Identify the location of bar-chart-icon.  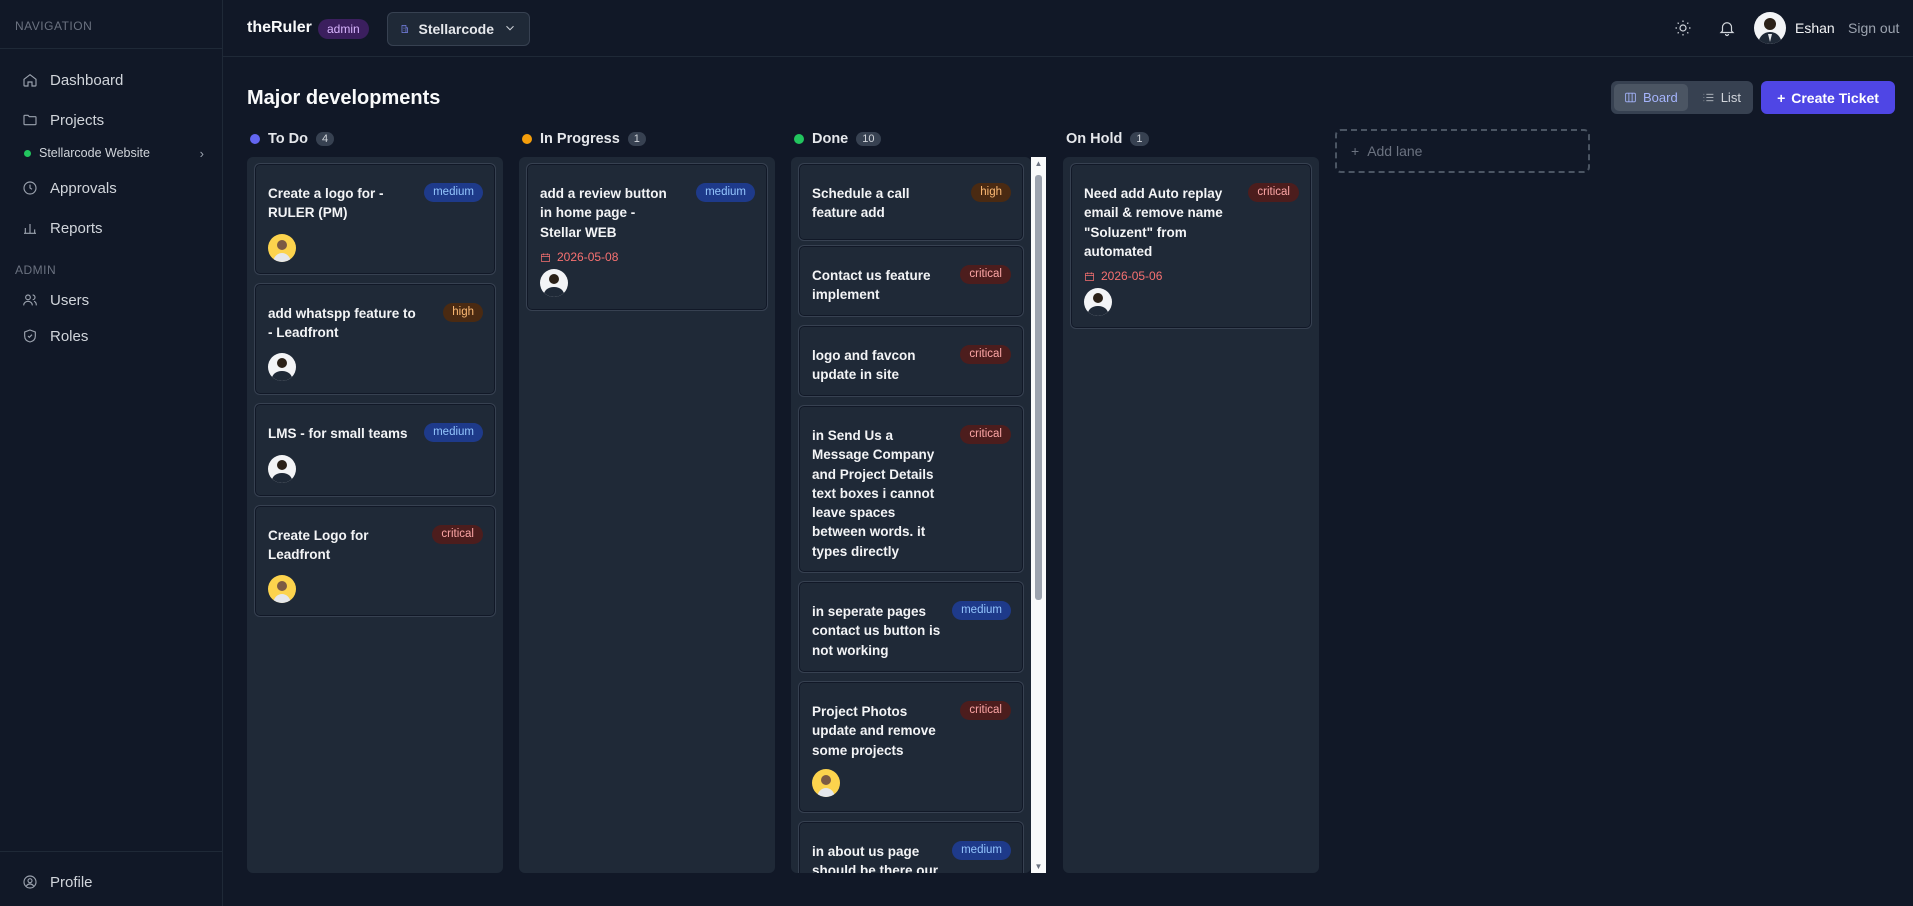
(30, 229).